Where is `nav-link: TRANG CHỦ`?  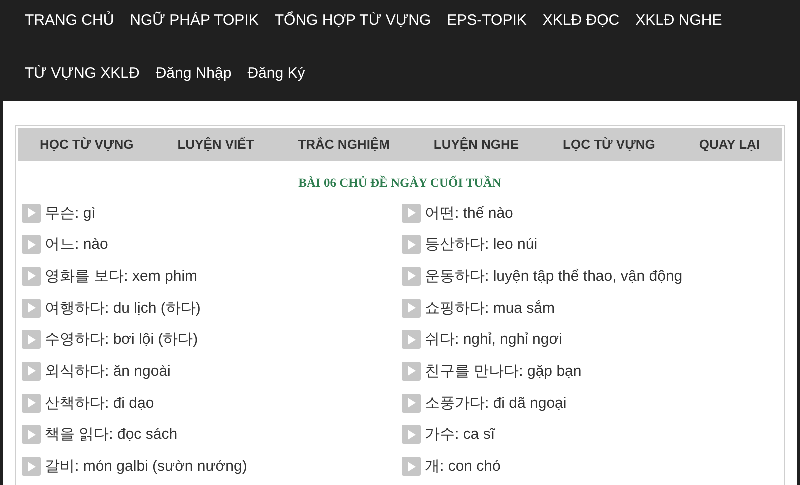 nav-link: TRANG CHỦ is located at coordinates (69, 26).